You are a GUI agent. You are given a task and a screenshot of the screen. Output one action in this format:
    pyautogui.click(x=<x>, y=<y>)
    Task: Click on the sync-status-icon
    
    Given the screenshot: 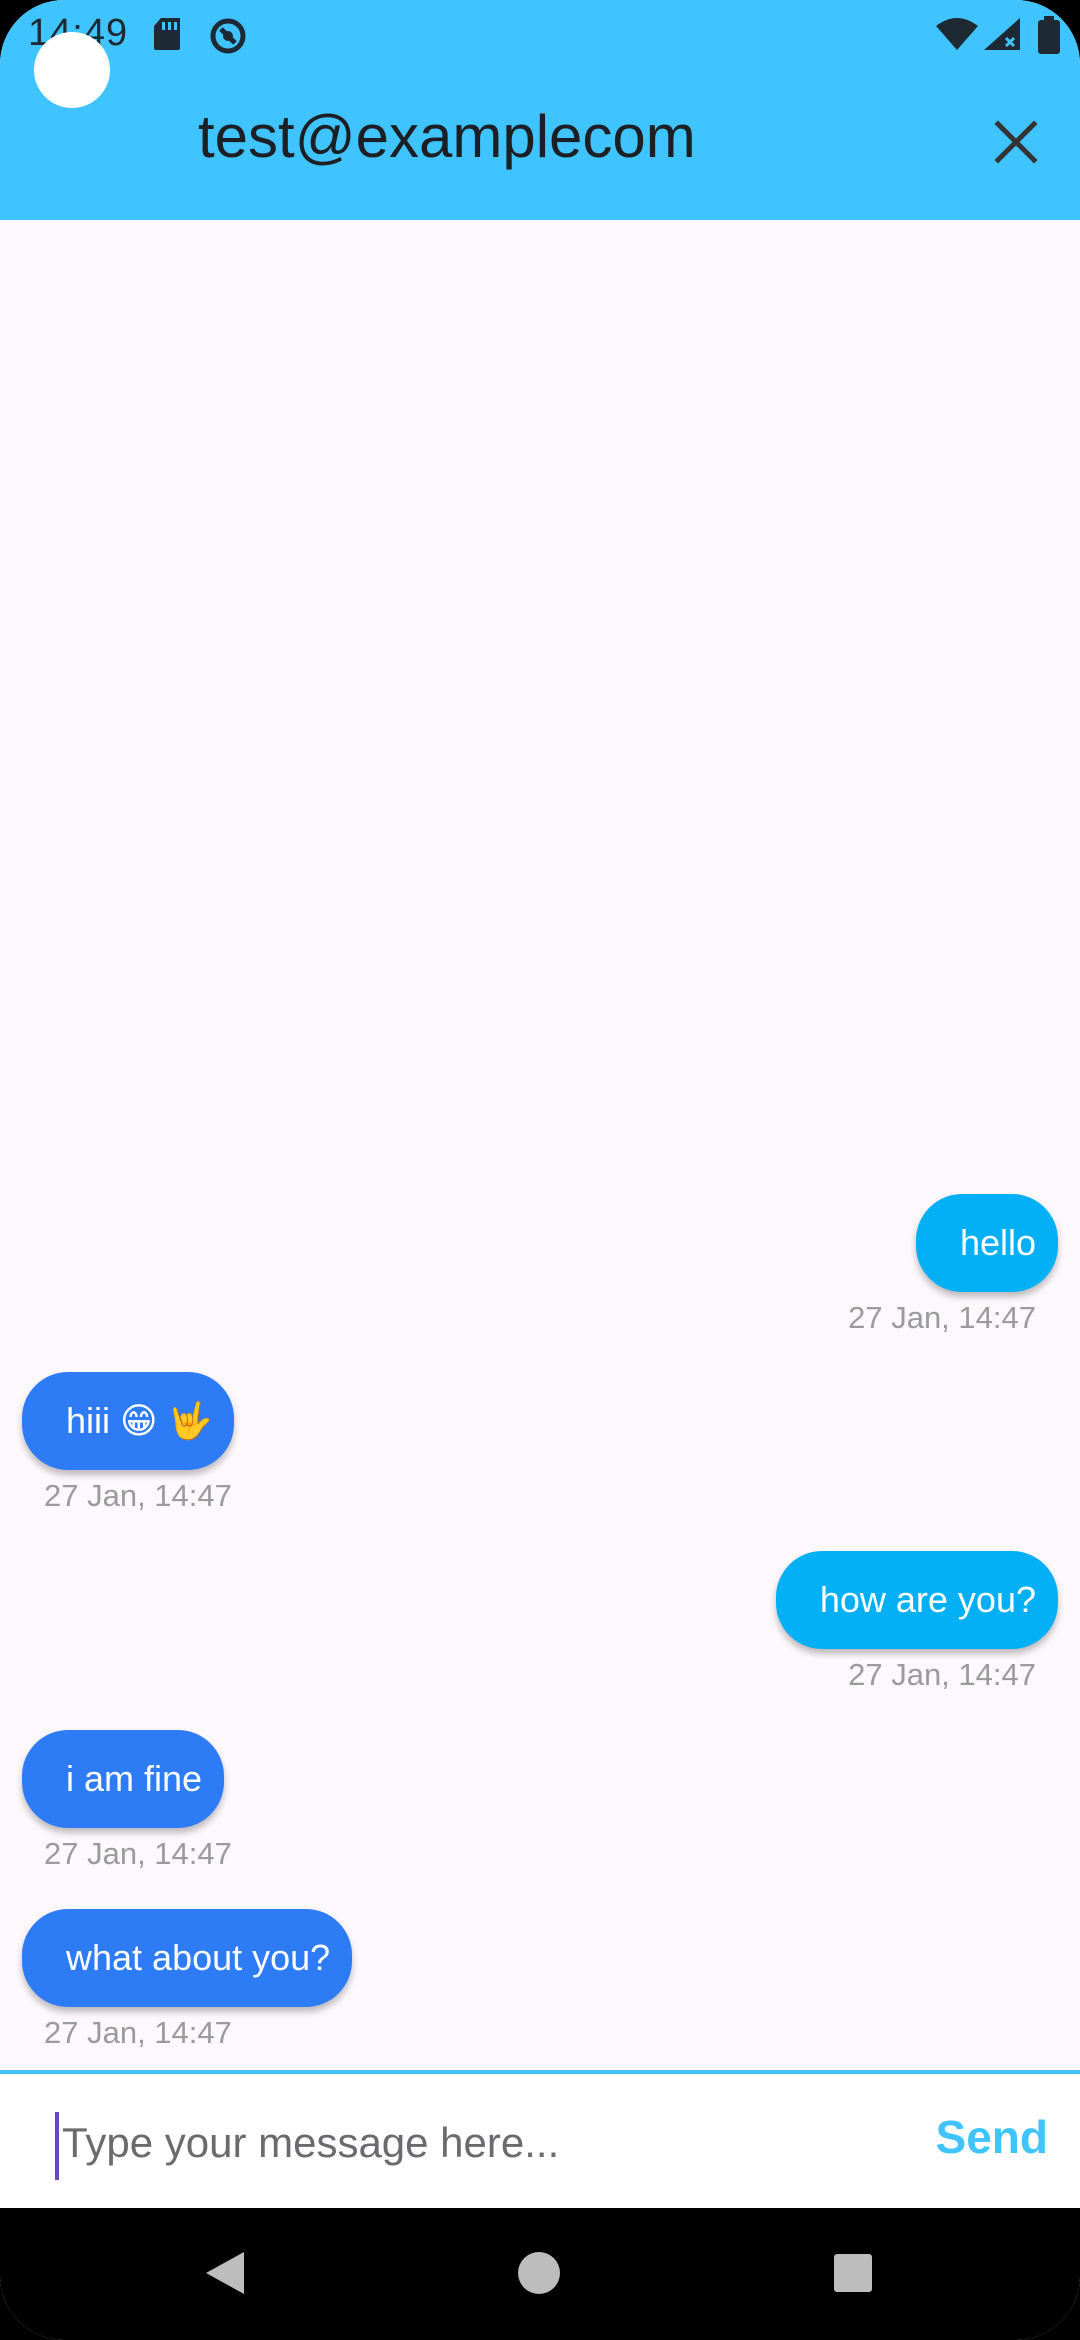 What is the action you would take?
    pyautogui.click(x=228, y=36)
    